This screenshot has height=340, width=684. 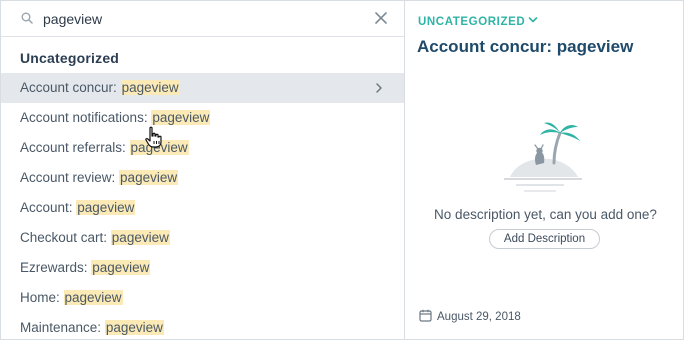 What do you see at coordinates (62, 327) in the screenshot?
I see `item-name: Maintenance:` at bounding box center [62, 327].